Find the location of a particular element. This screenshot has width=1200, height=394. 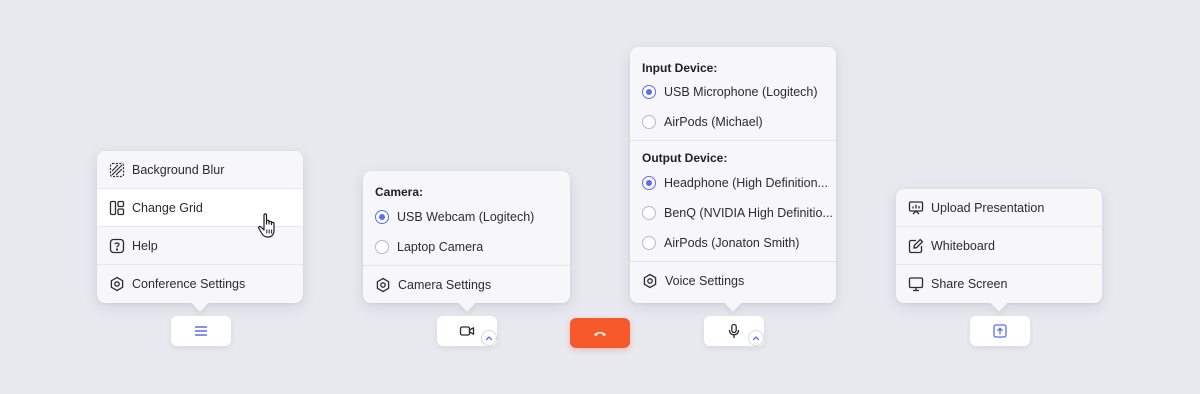

camera-option: USB Webcam (Logitech) is located at coordinates (466, 217).